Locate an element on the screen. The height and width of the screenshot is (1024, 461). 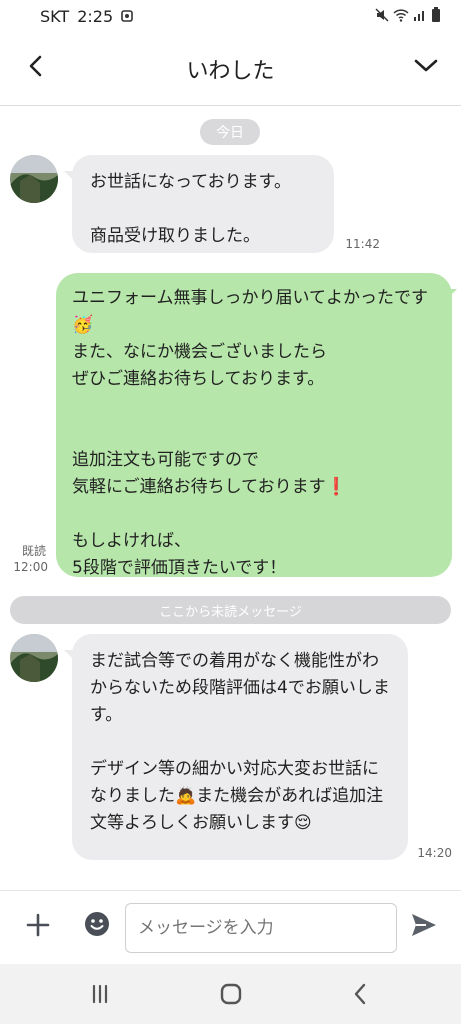
notification-icon is located at coordinates (127, 16).